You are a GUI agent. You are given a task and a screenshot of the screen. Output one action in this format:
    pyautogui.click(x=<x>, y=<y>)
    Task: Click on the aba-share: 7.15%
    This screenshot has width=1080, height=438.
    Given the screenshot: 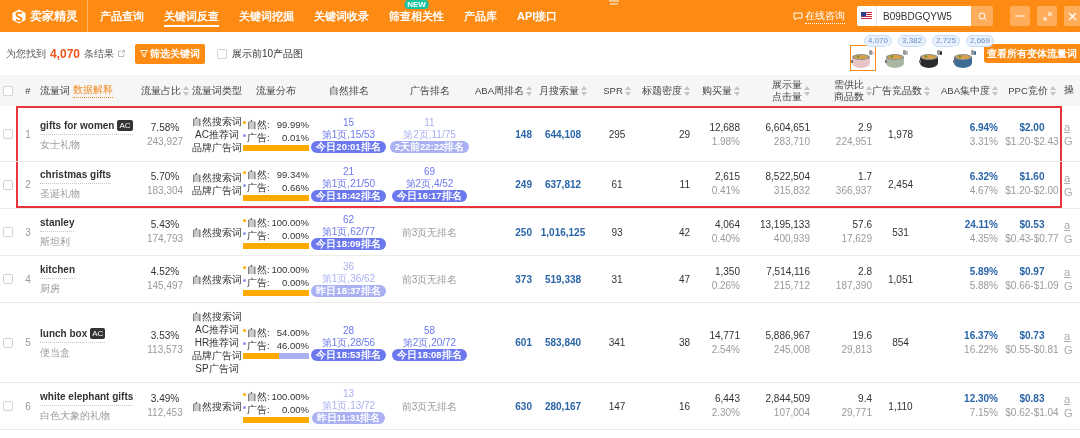 What is the action you would take?
    pyautogui.click(x=983, y=413)
    